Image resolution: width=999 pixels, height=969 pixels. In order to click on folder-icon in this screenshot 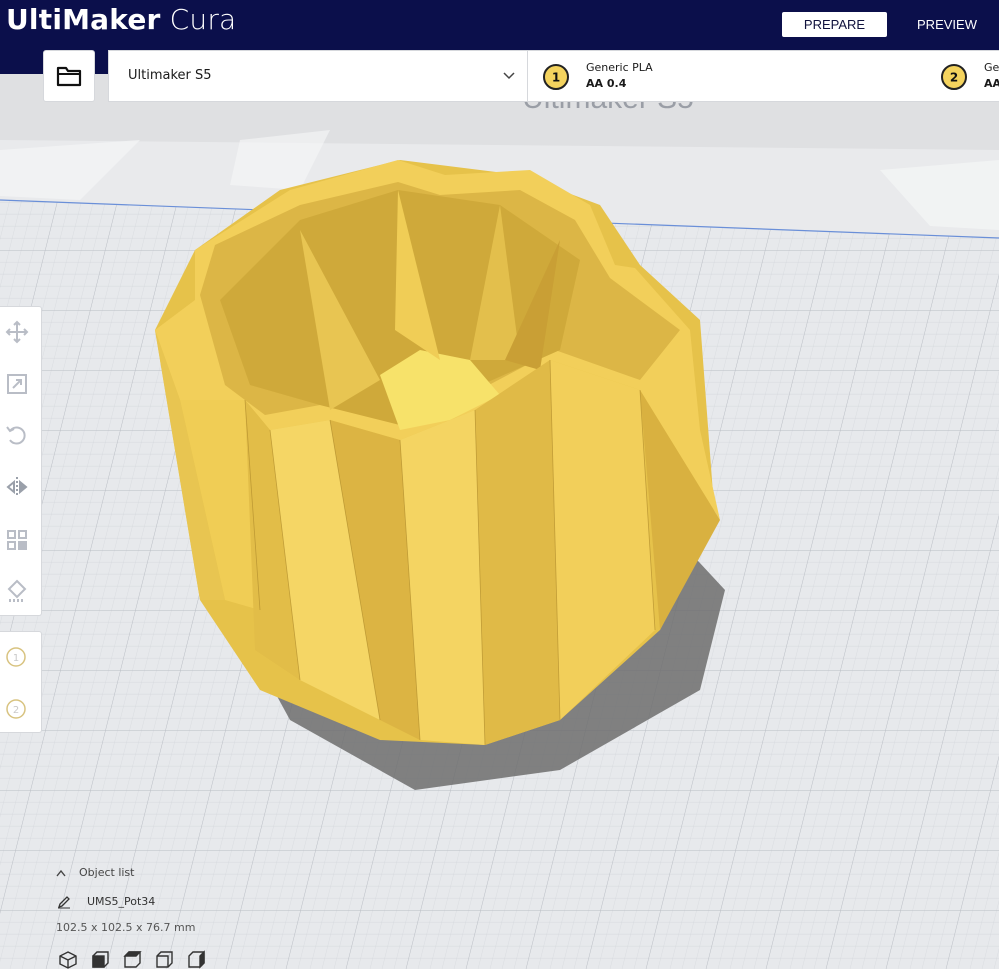, I will do `click(69, 76)`.